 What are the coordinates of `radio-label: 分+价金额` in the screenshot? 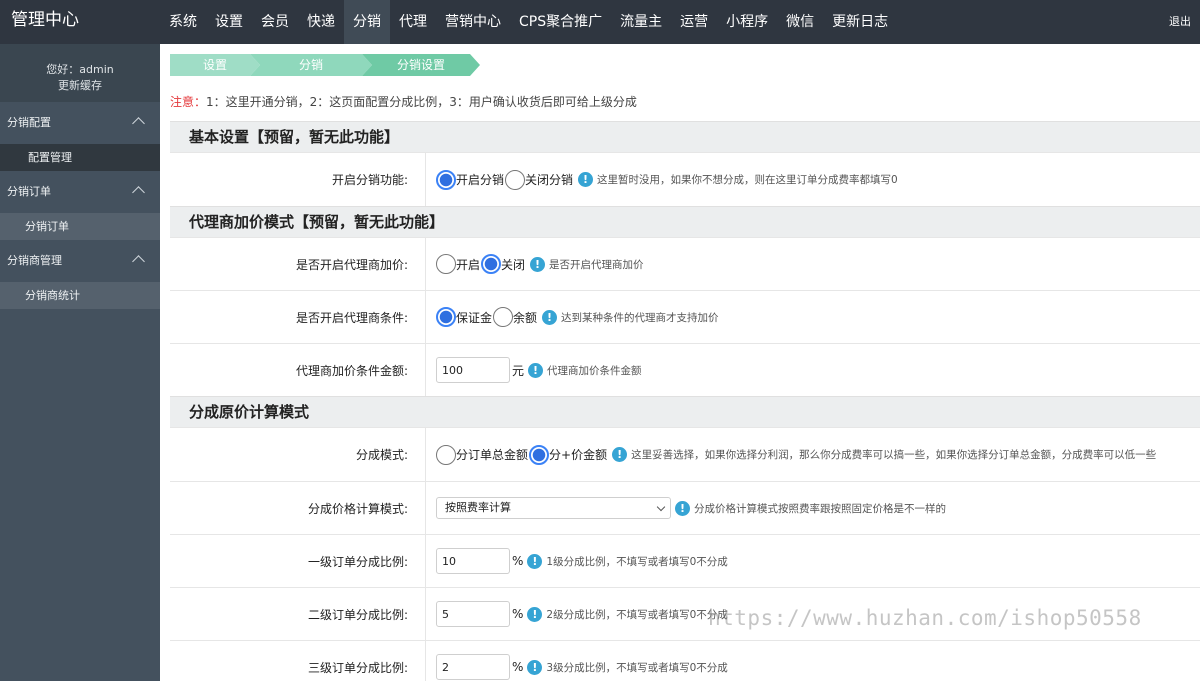 It's located at (578, 455).